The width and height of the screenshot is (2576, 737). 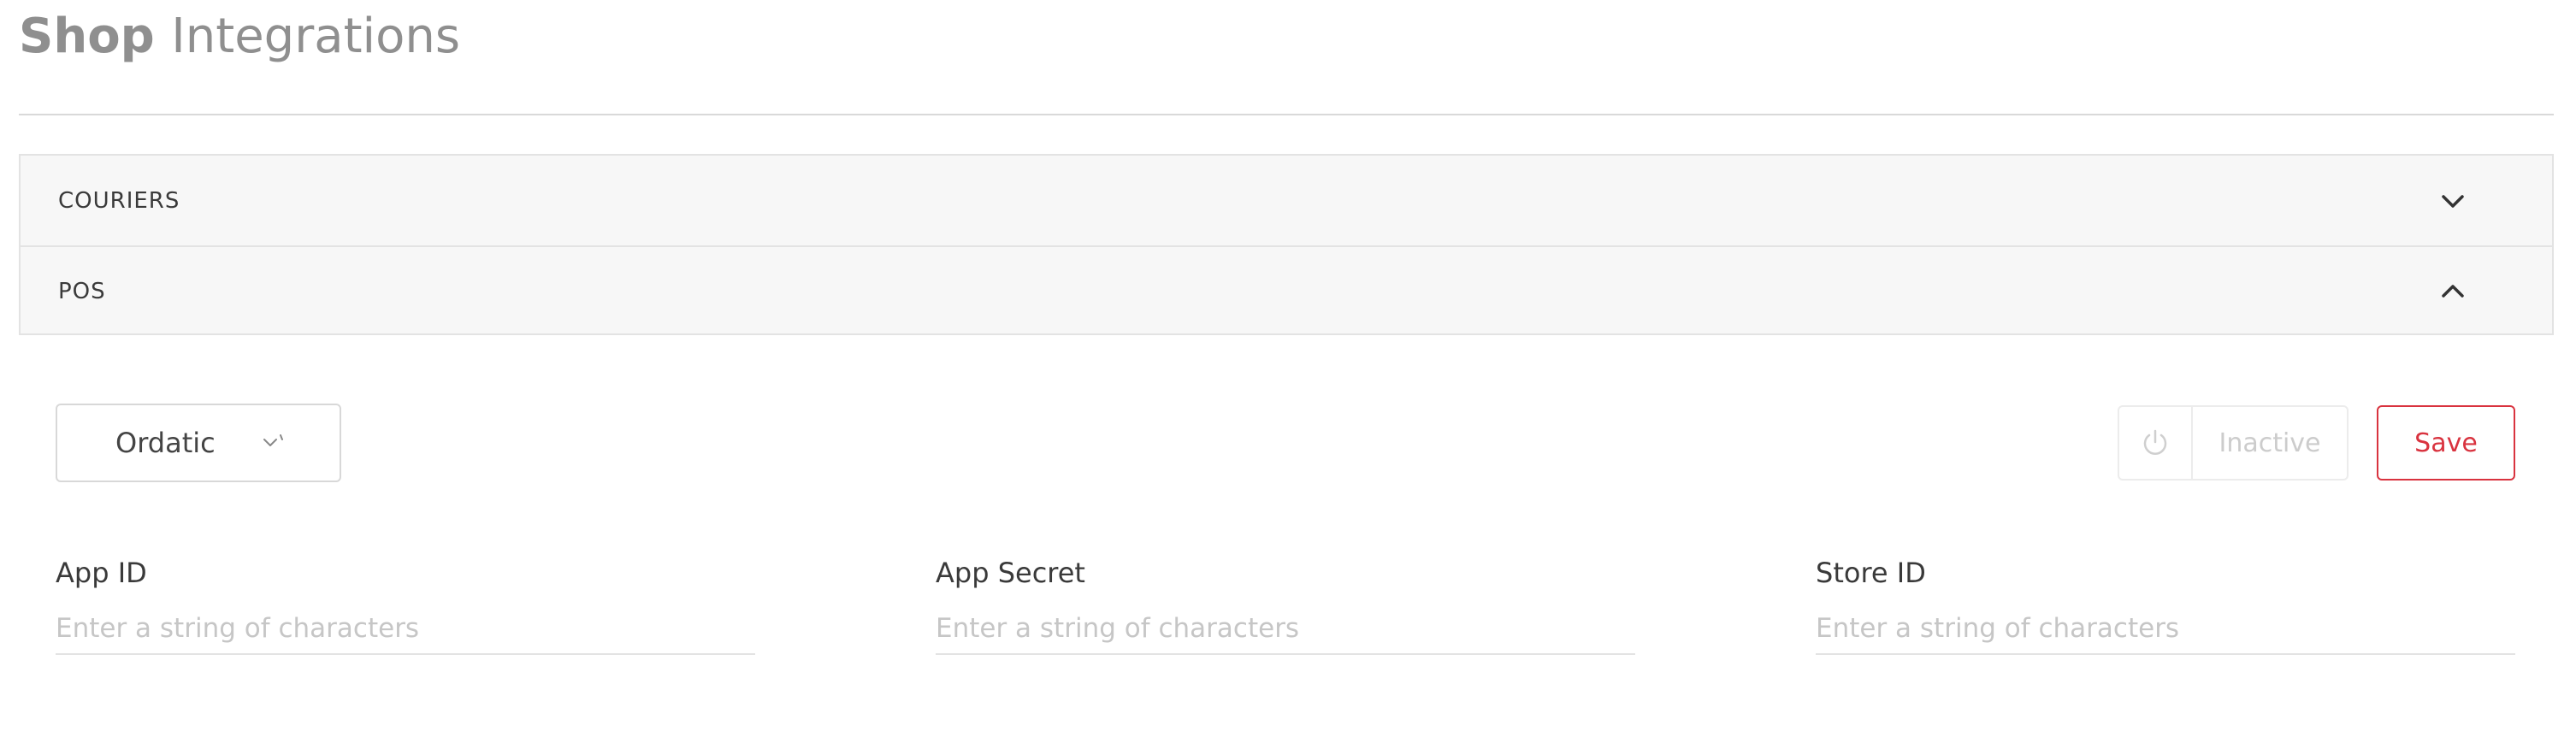 I want to click on app-secret-field-group: App Secret, so click(x=1285, y=605).